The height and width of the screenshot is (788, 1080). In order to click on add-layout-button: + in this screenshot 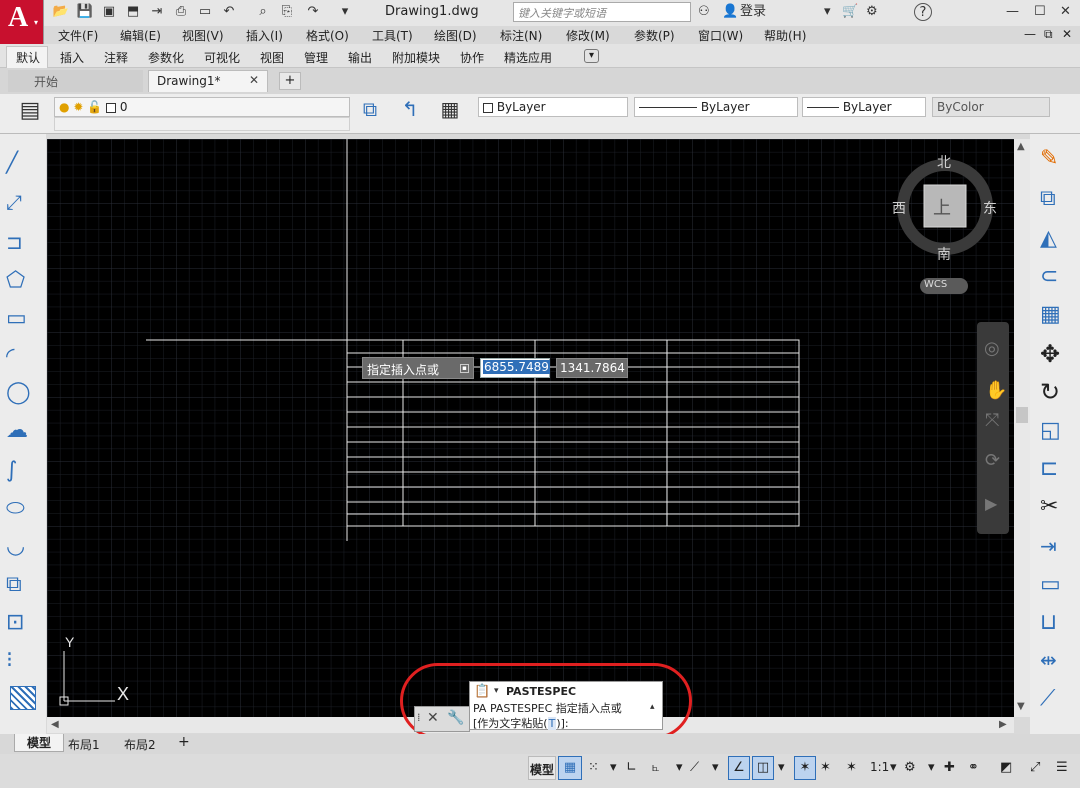, I will do `click(184, 742)`.